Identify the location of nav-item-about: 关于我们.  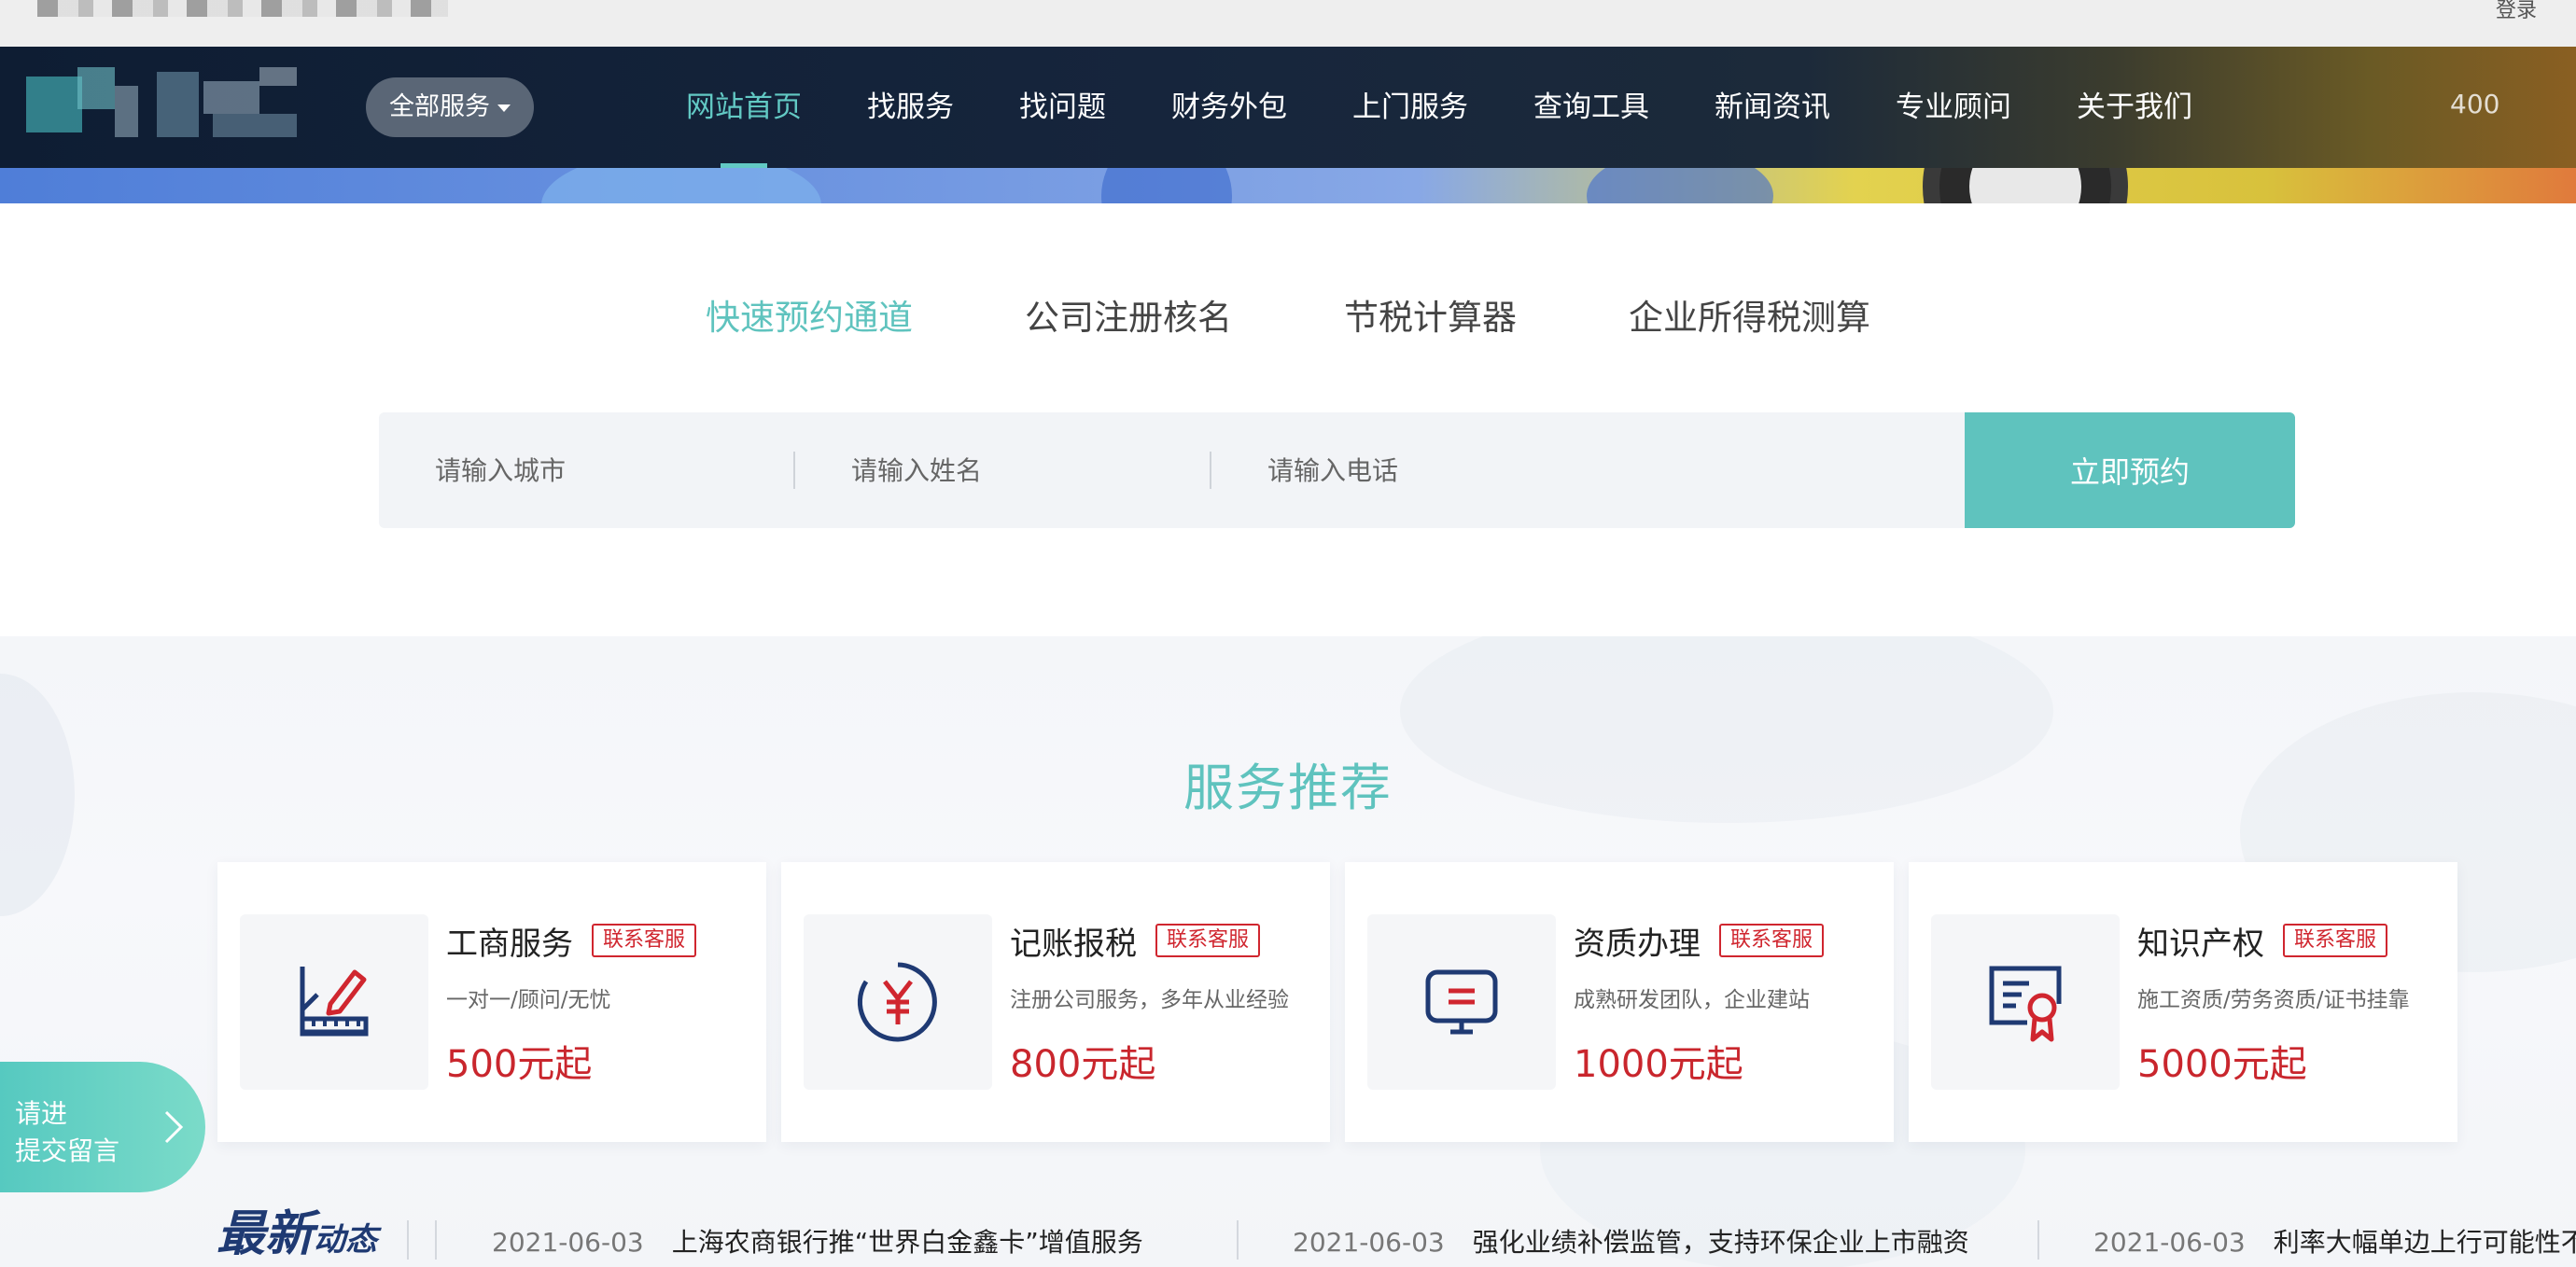
(2134, 107).